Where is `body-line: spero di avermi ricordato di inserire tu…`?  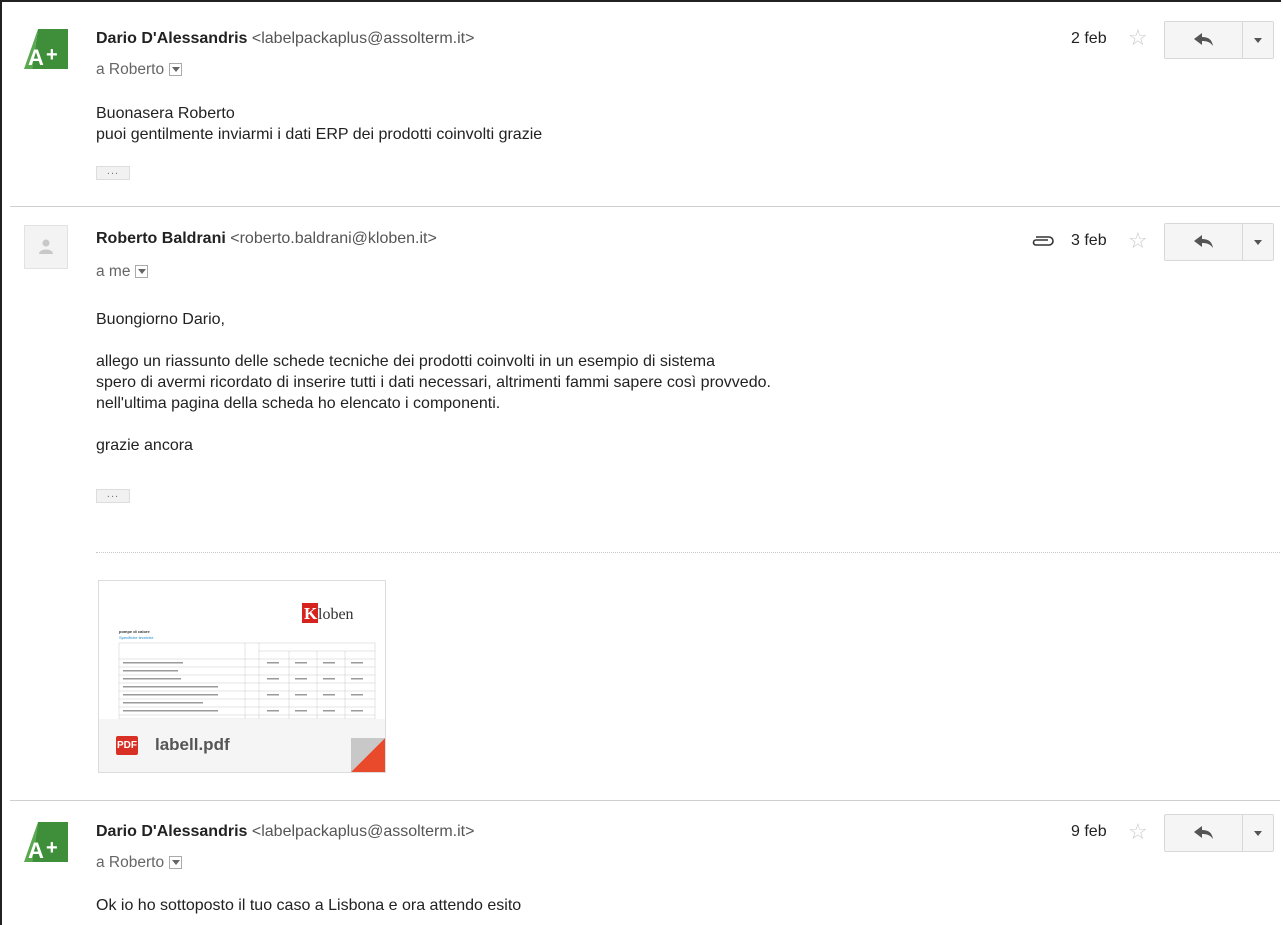
body-line: spero di avermi ricordato di inserire tu… is located at coordinates (433, 382).